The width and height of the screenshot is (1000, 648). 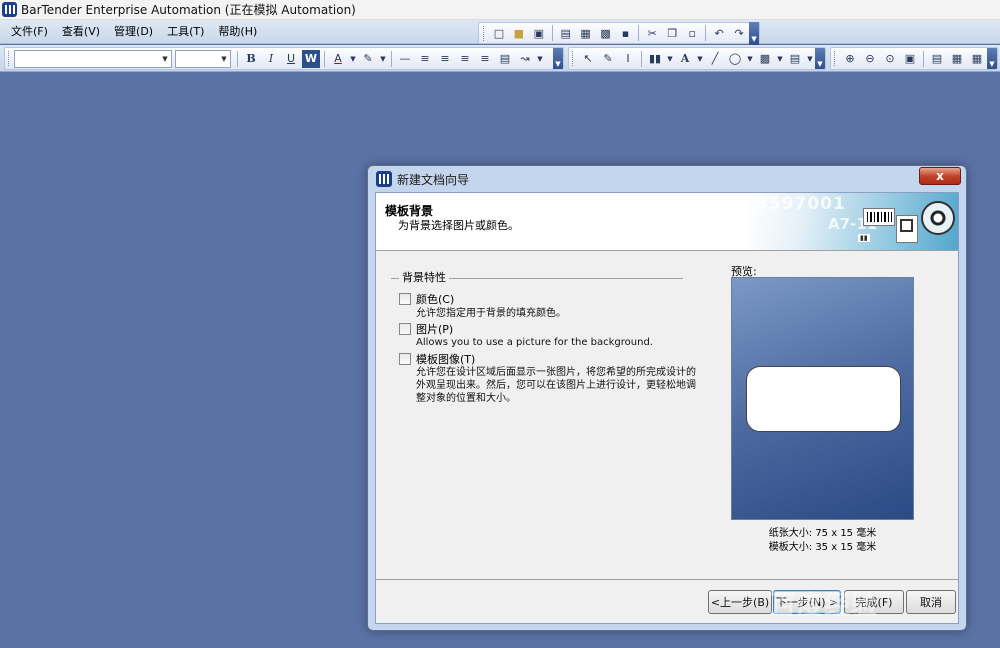 I want to click on bartender-logo-icon, so click(x=384, y=179).